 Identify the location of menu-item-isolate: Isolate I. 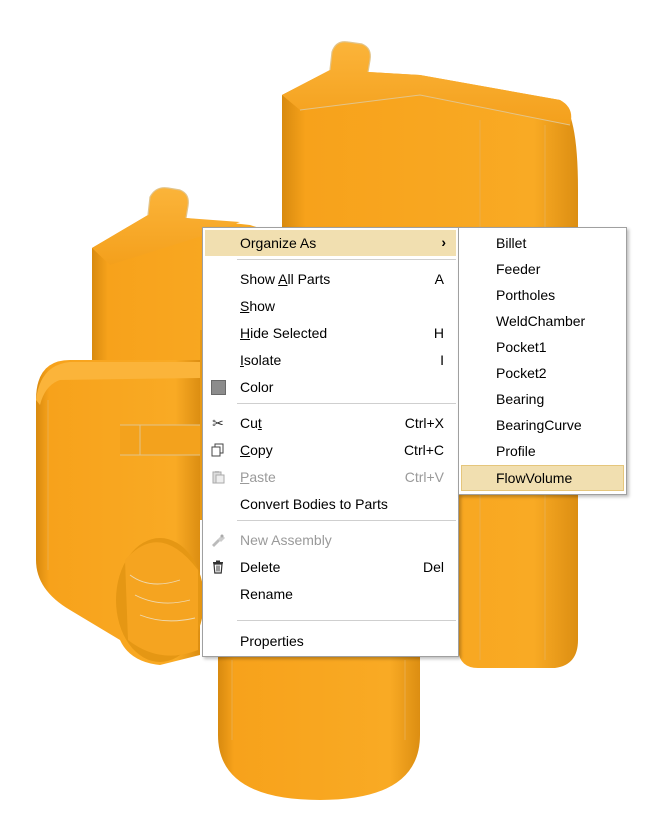
(330, 360).